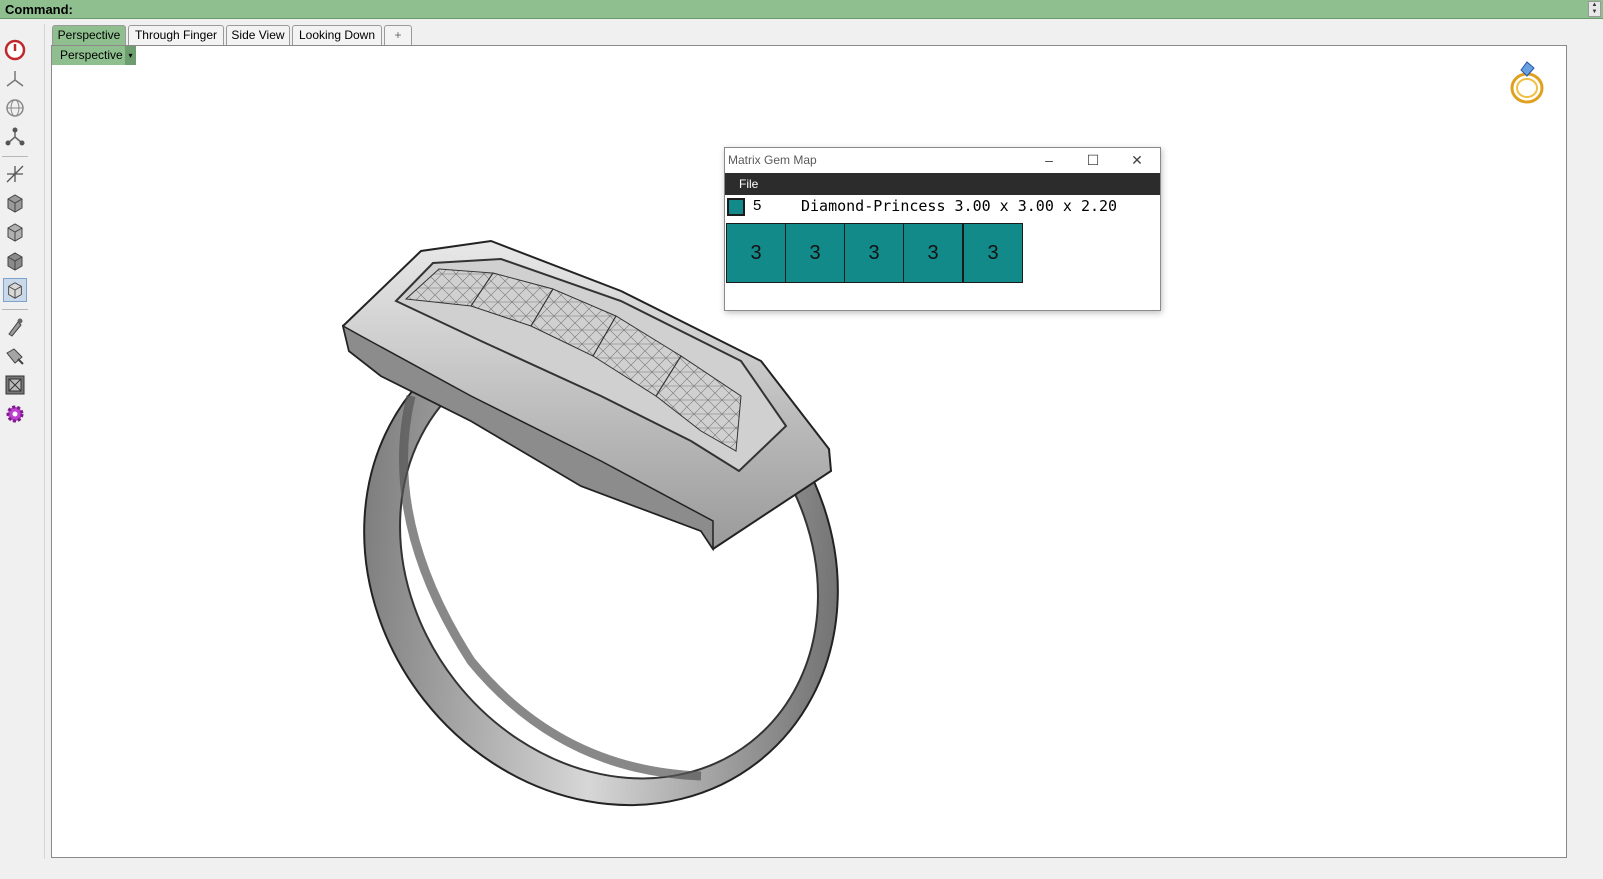  What do you see at coordinates (15, 137) in the screenshot?
I see `molecule-icon` at bounding box center [15, 137].